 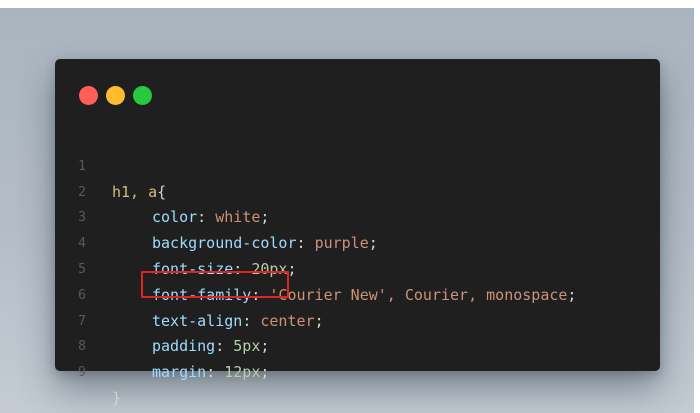 I want to click on top-border, so click(x=350, y=4).